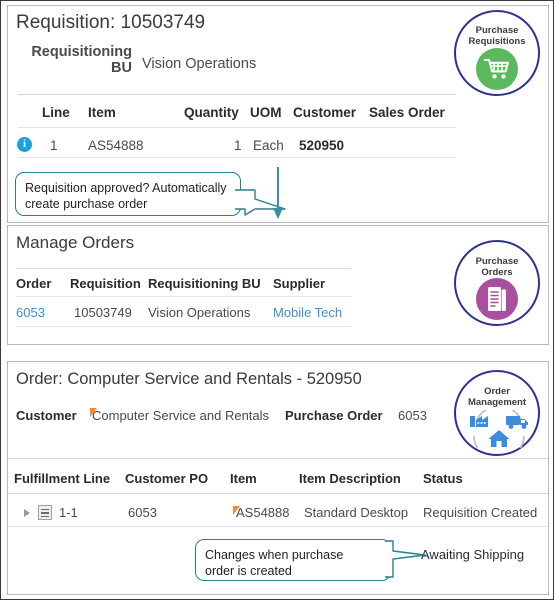 This screenshot has height=600, width=554. What do you see at coordinates (497, 41) in the screenshot?
I see `badge-label-line2: Requisitions` at bounding box center [497, 41].